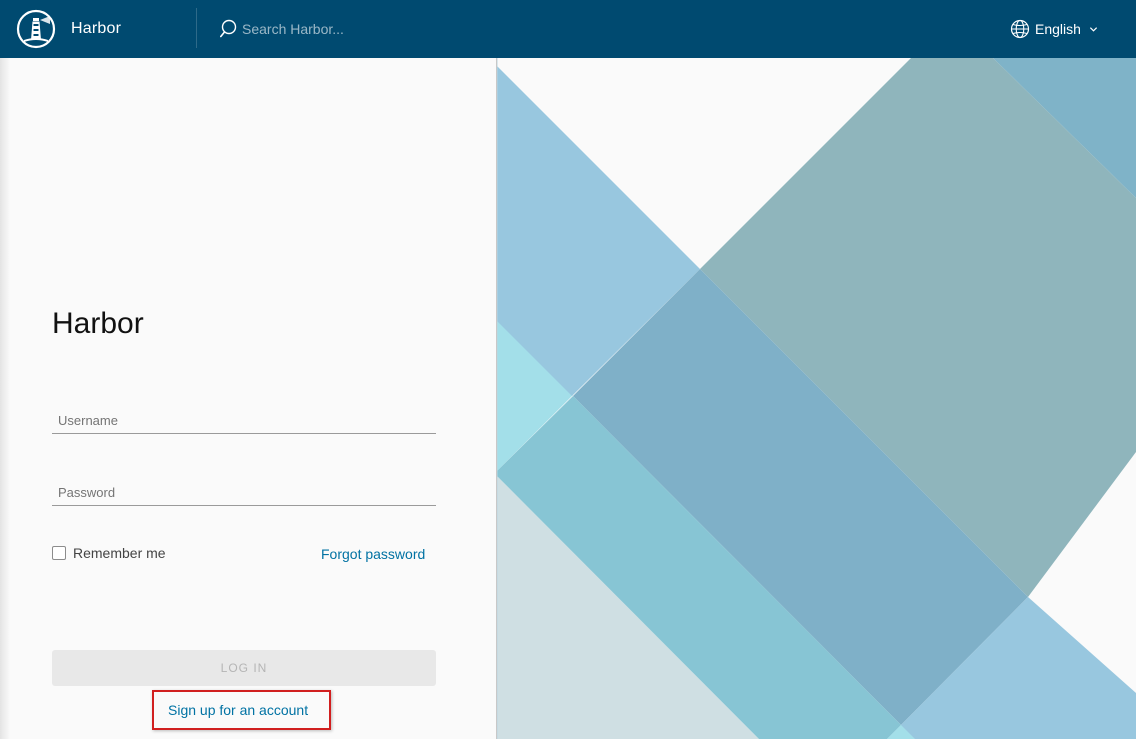 The width and height of the screenshot is (1136, 739). I want to click on forgot-password-link: Forgot password, so click(373, 554).